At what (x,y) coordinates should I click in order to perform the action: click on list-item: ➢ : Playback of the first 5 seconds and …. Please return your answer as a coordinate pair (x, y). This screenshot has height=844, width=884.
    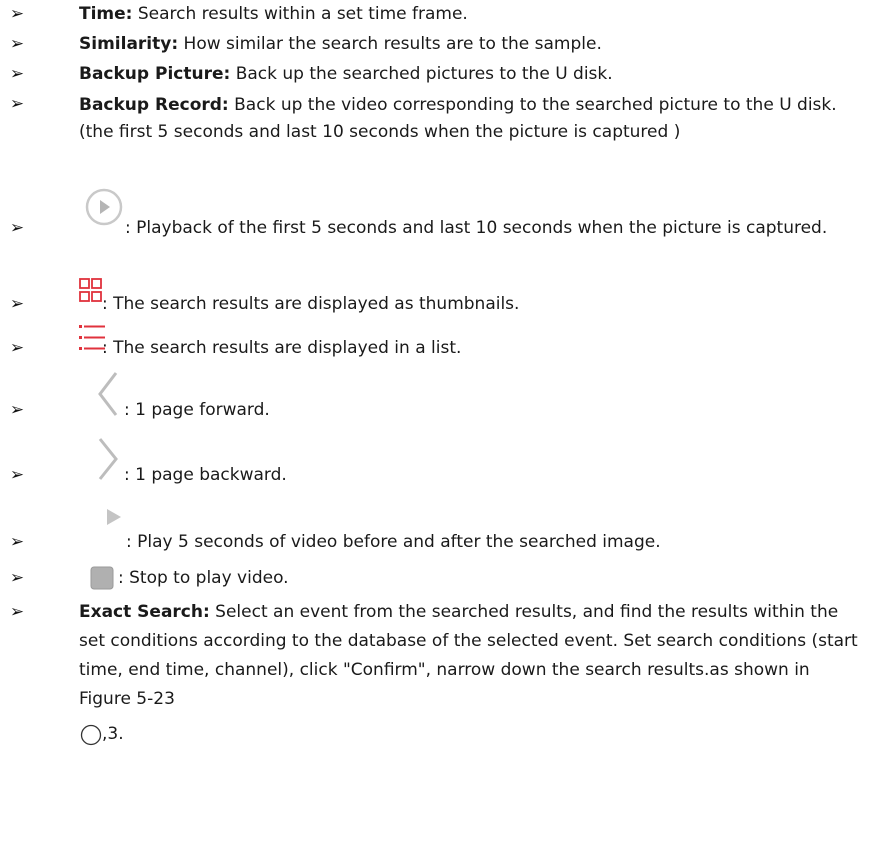
    Looking at the image, I should click on (442, 230).